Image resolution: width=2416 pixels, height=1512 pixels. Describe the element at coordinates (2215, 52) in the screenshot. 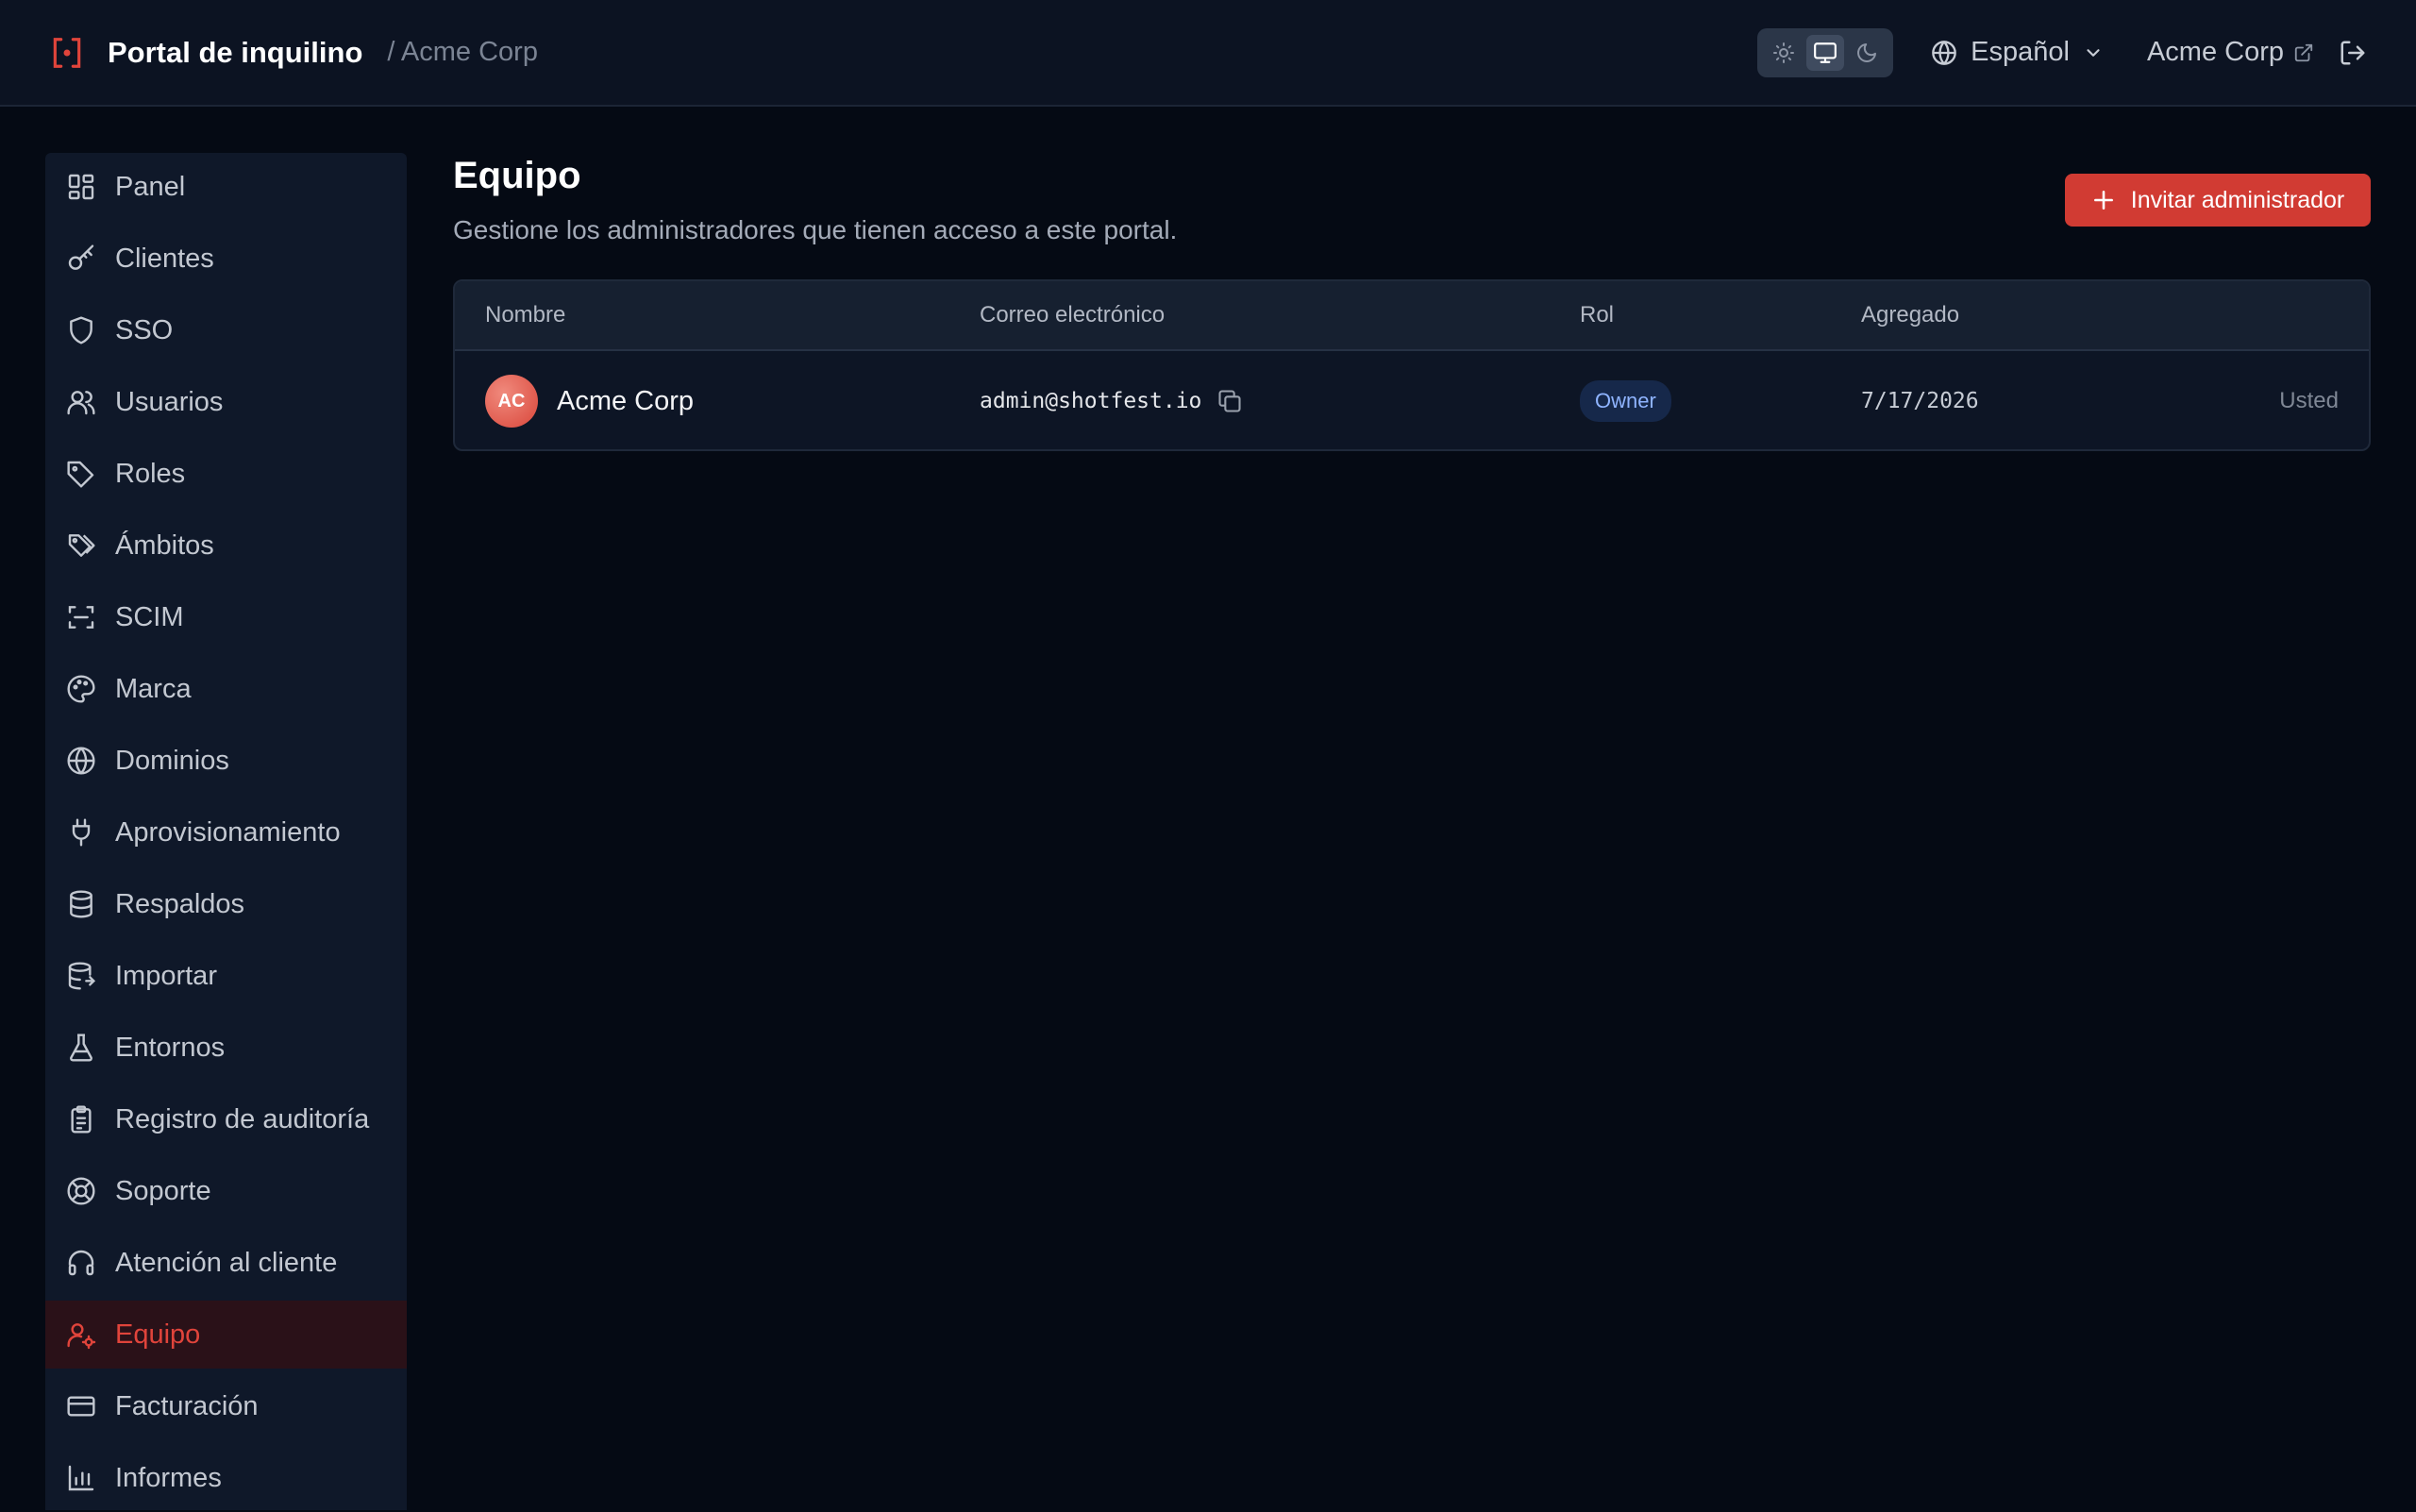

I see `tenant-link-label: Acme Corp` at that location.